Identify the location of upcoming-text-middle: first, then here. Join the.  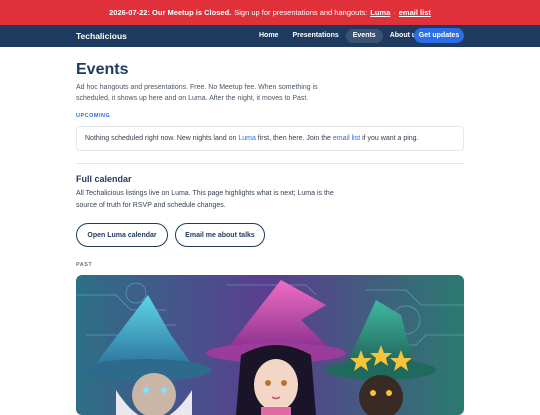
(294, 138).